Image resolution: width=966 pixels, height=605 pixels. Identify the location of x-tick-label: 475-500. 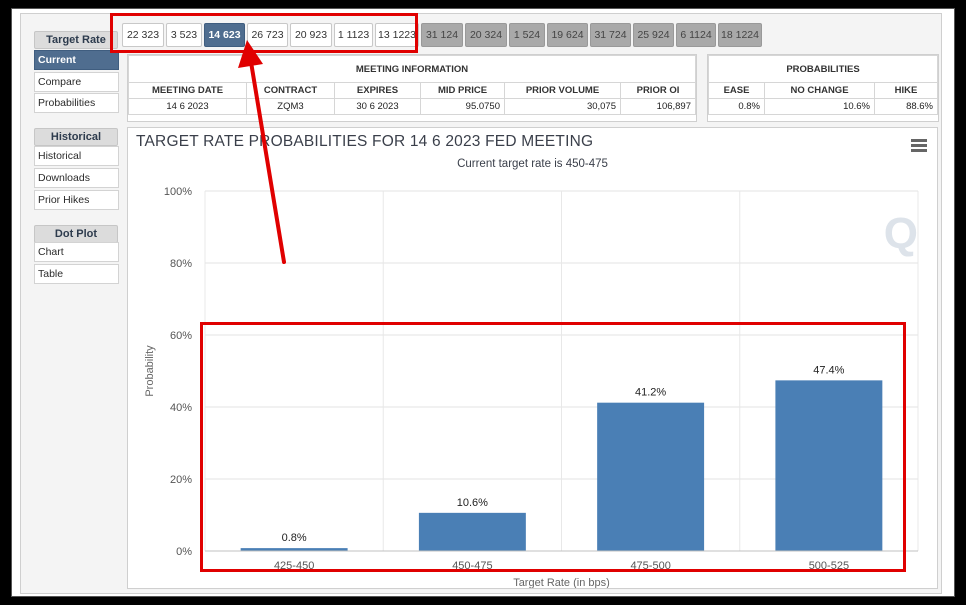
(650, 566).